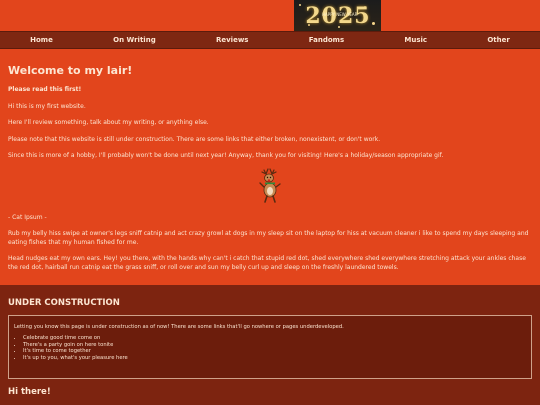  What do you see at coordinates (41, 40) in the screenshot?
I see `nav-home: Home` at bounding box center [41, 40].